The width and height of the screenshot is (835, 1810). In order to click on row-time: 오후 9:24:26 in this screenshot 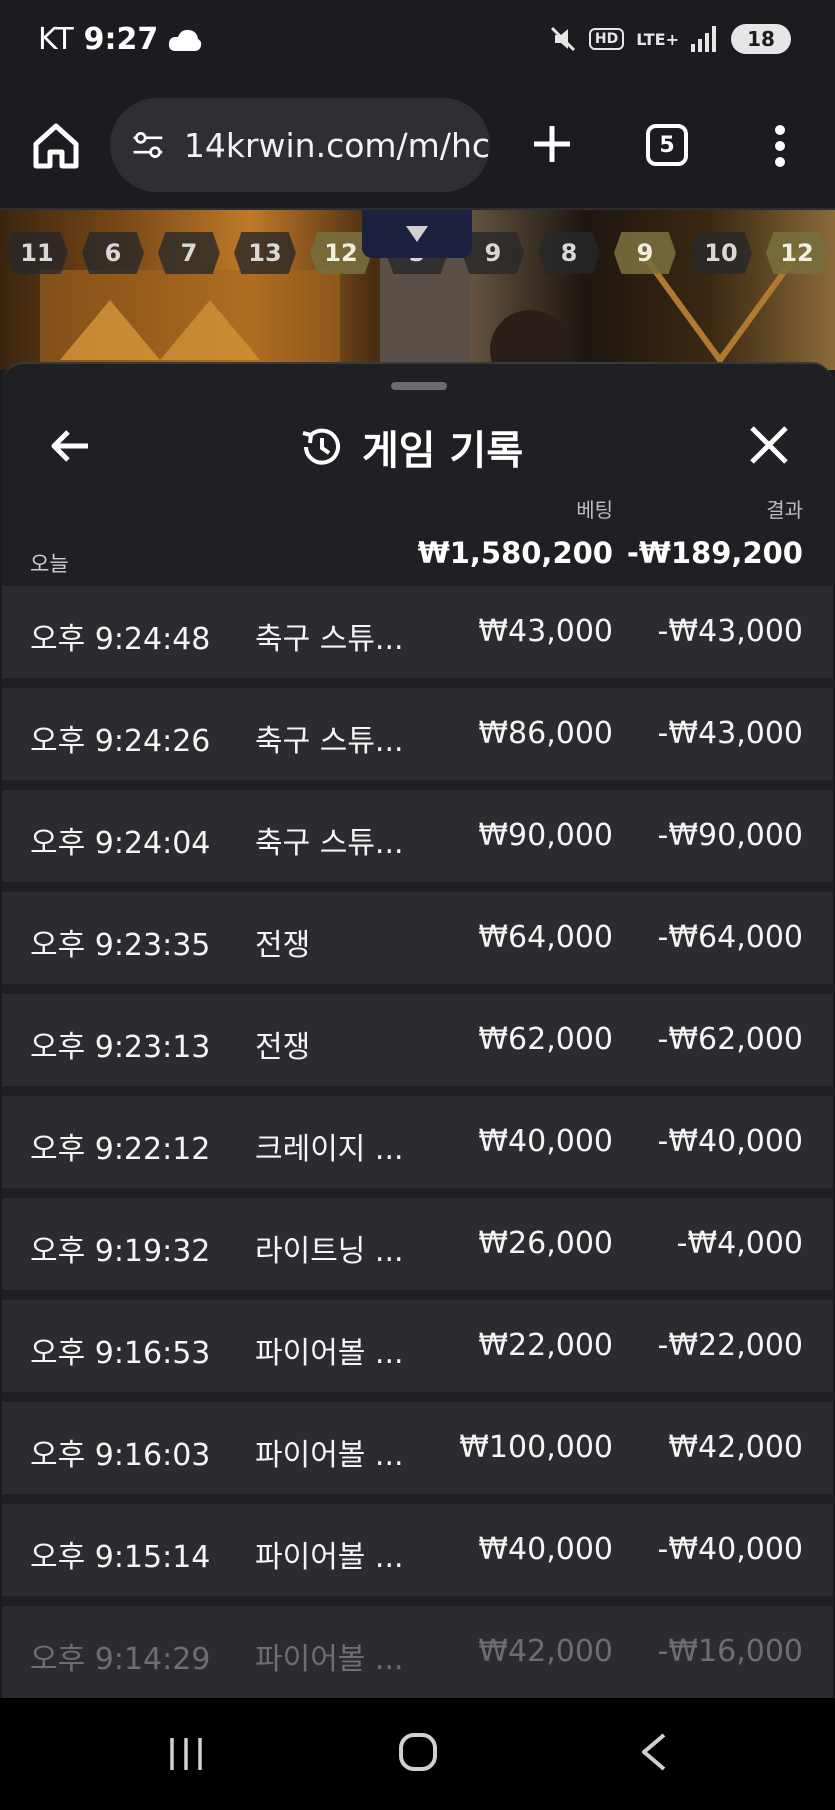, I will do `click(120, 741)`.